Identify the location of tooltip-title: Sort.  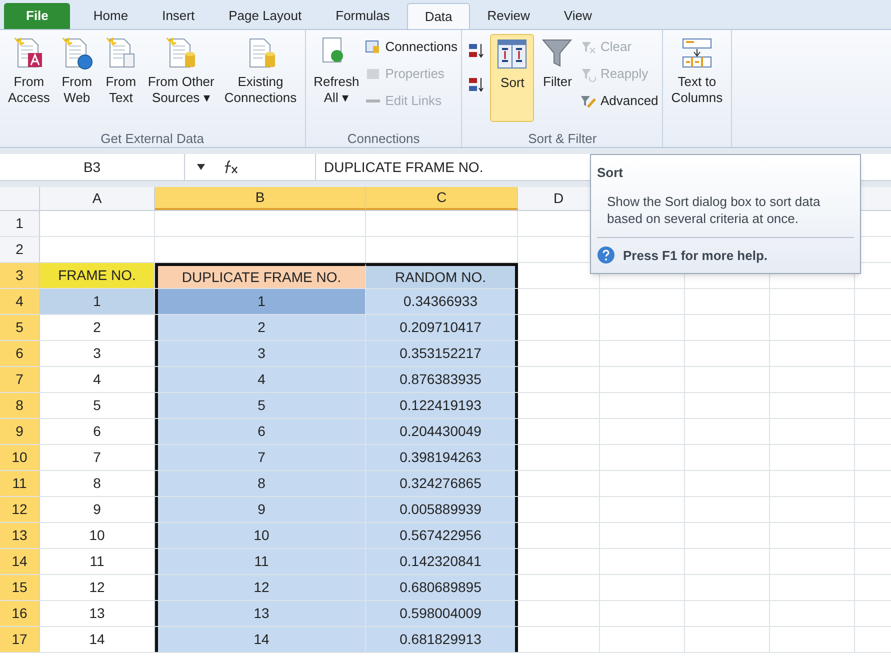
(610, 173).